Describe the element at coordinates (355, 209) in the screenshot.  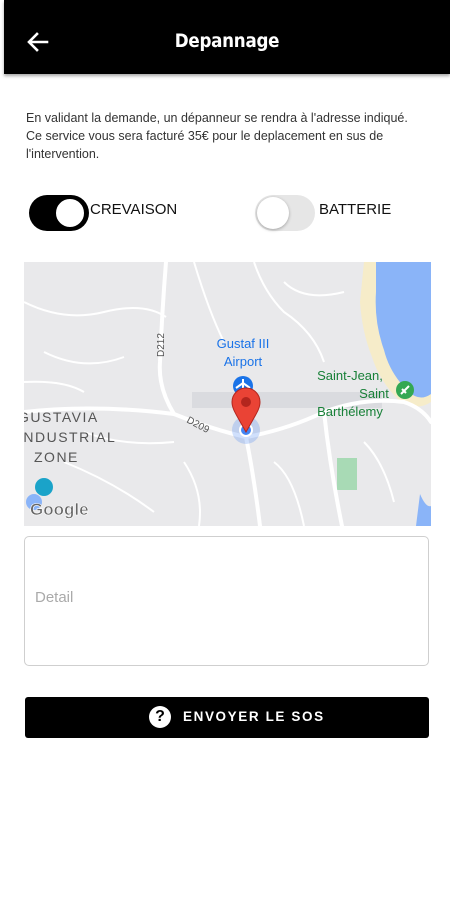
I see `batterie-label: BATTERIE` at that location.